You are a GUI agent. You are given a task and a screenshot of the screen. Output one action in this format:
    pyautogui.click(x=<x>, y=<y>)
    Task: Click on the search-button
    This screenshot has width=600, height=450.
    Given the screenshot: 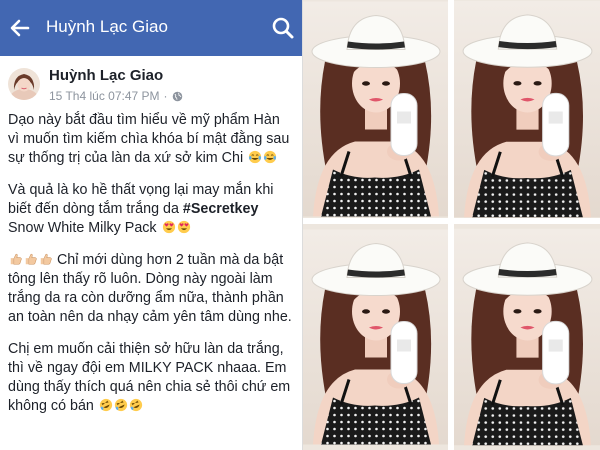 What is the action you would take?
    pyautogui.click(x=283, y=28)
    